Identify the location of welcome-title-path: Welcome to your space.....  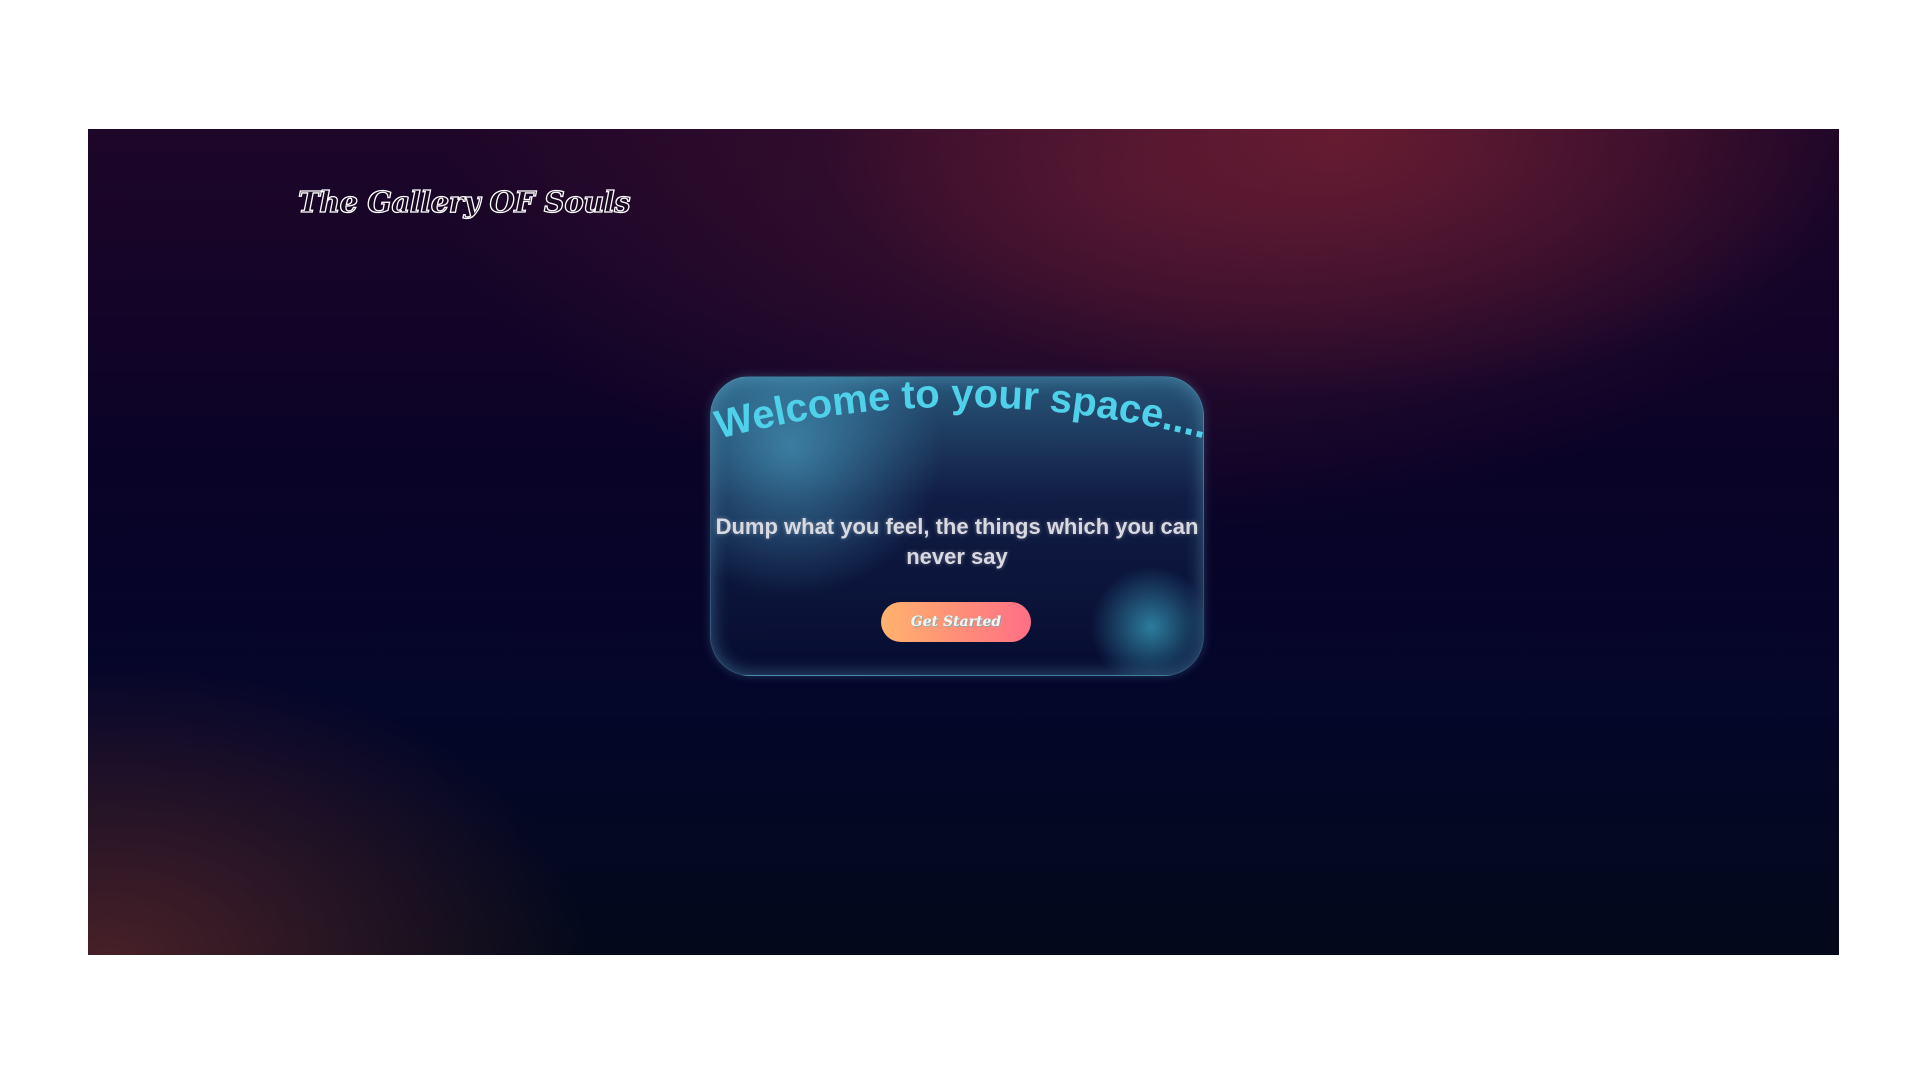
(957, 412).